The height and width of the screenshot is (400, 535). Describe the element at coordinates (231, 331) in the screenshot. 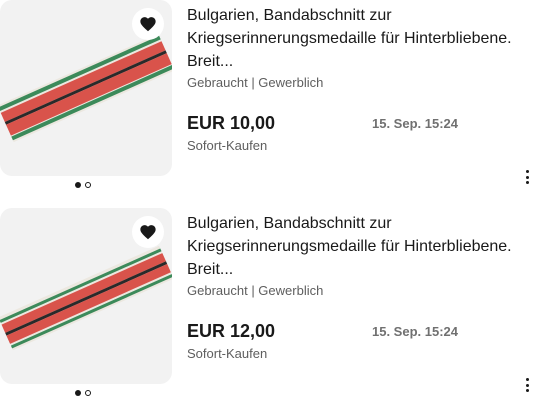

I see `listing-price: EUR 12,00` at that location.